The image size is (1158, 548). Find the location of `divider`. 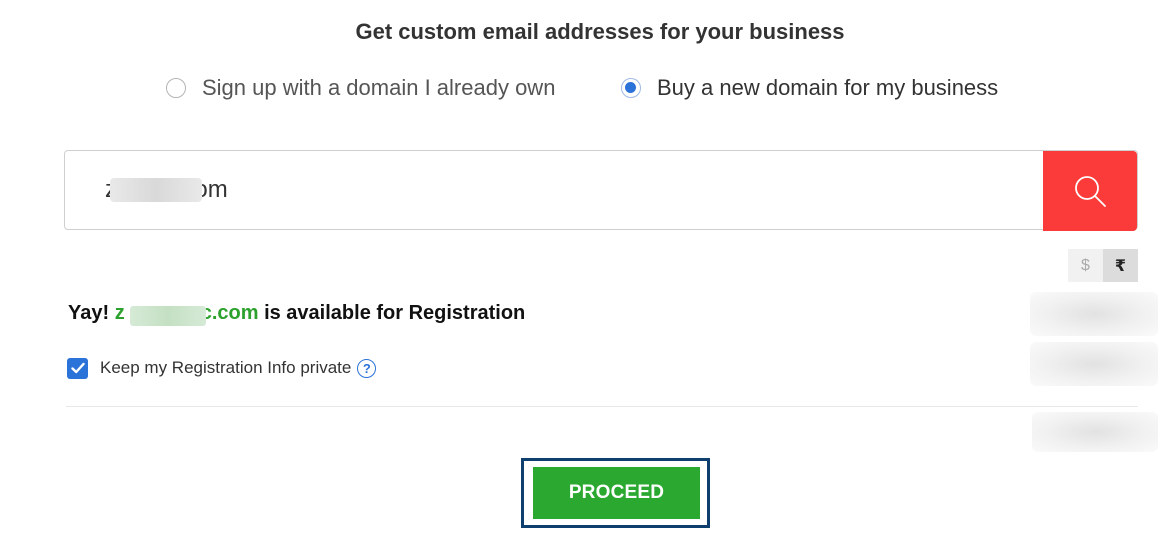

divider is located at coordinates (602, 406).